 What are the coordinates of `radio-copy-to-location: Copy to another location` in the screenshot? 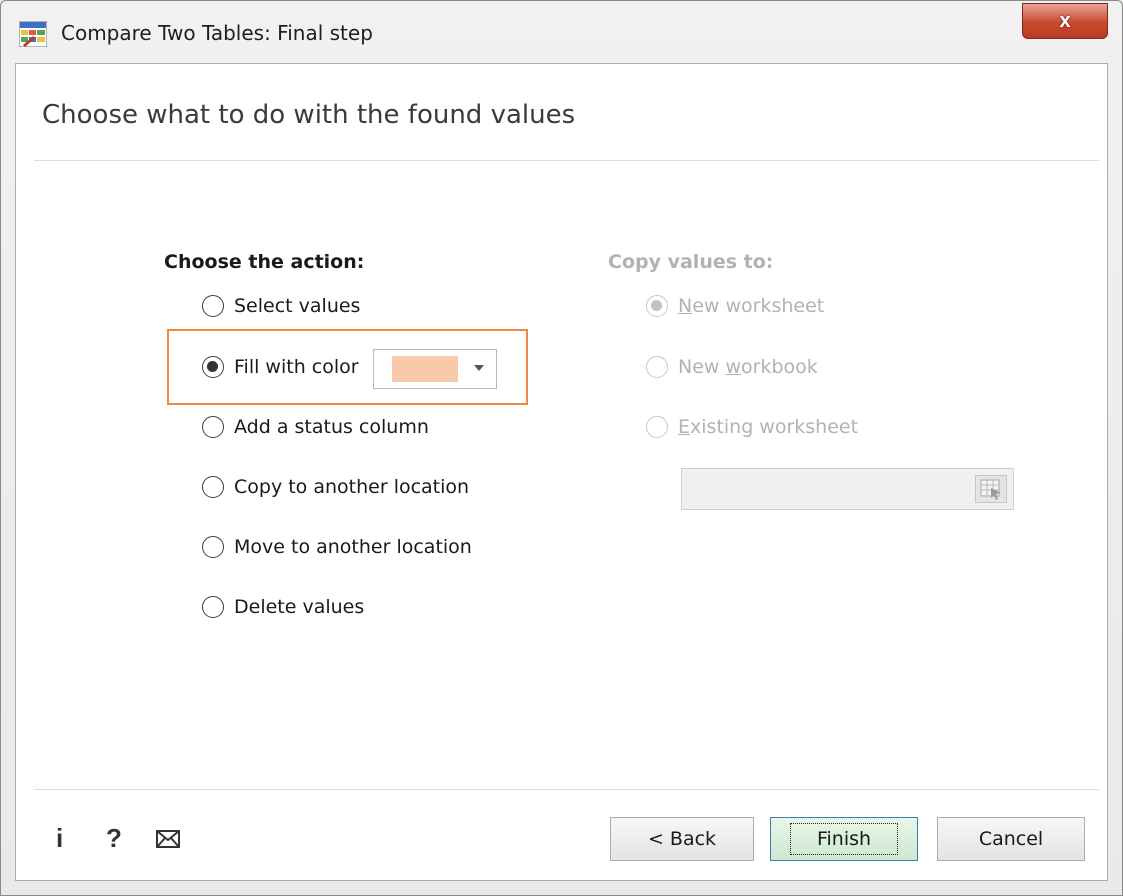 It's located at (335, 487).